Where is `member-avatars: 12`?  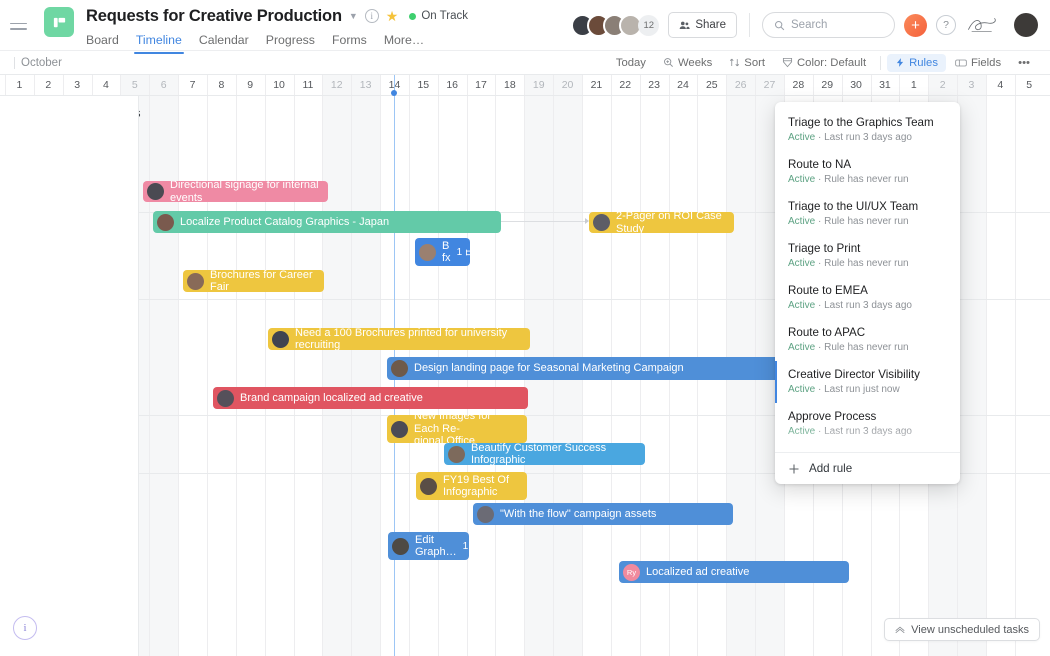 member-avatars: 12 is located at coordinates (615, 25).